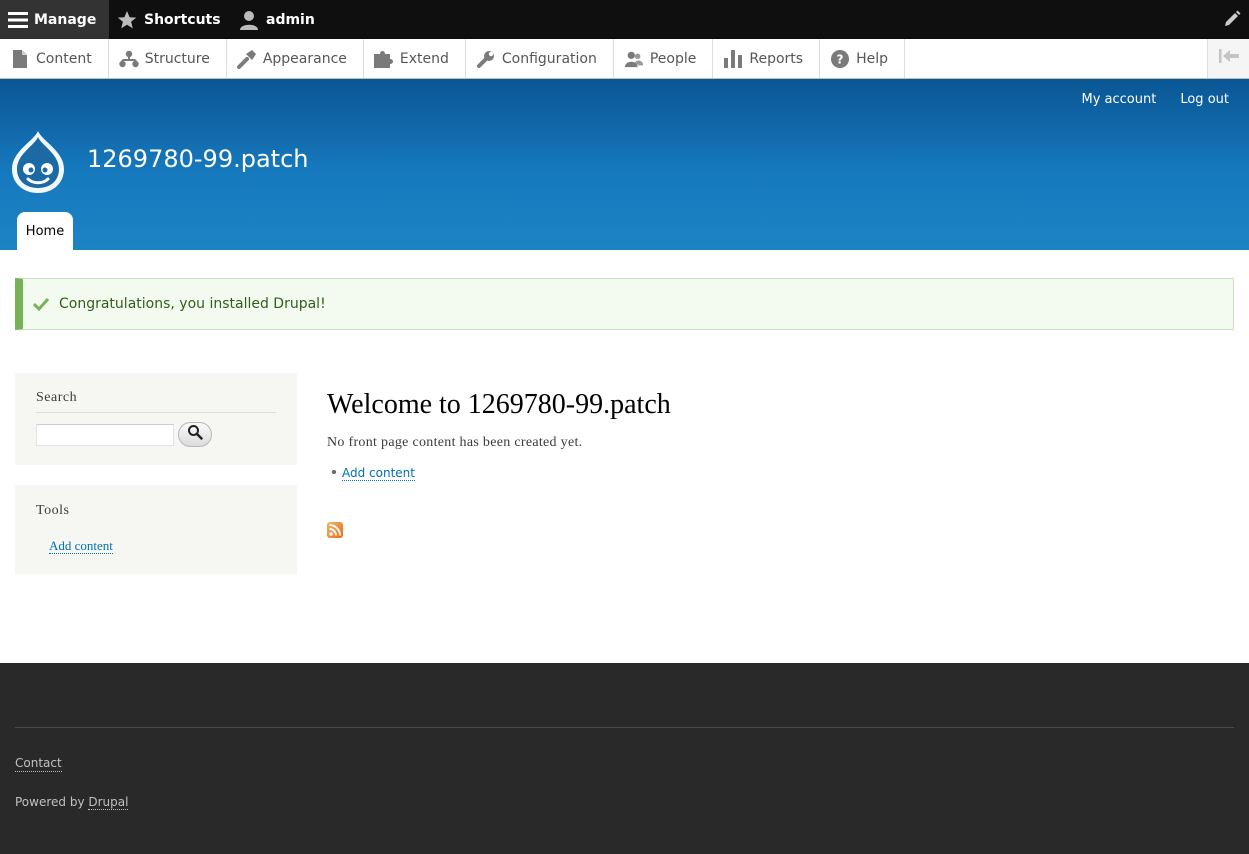 This screenshot has height=854, width=1249. Describe the element at coordinates (45, 231) in the screenshot. I see `tab-home: Home` at that location.